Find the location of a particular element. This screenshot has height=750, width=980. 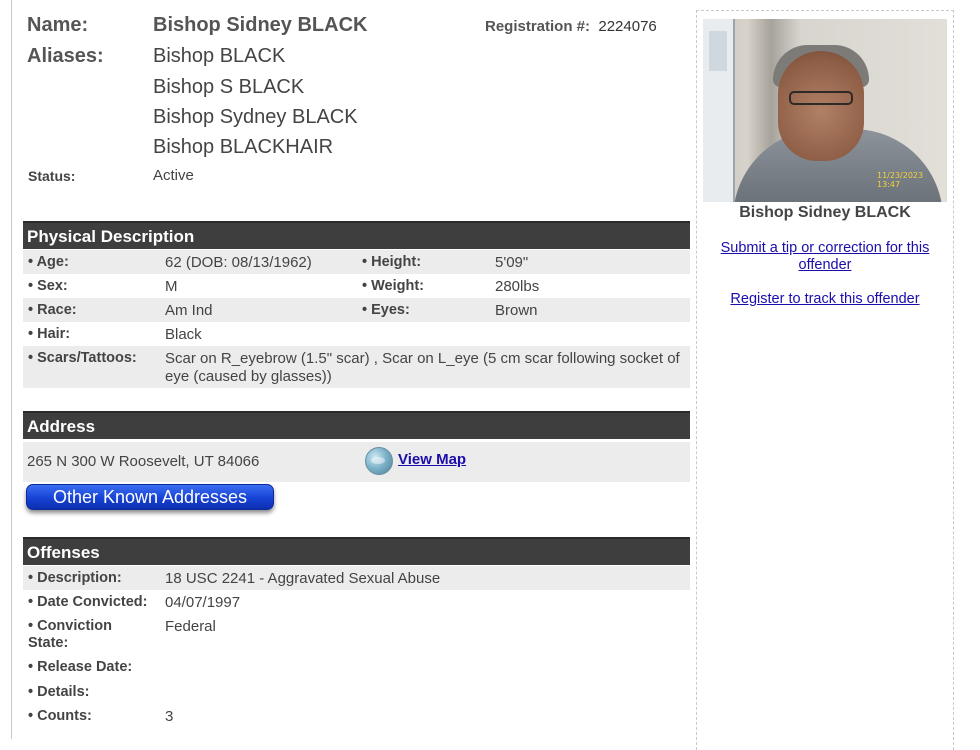

status-value: Active is located at coordinates (173, 175).